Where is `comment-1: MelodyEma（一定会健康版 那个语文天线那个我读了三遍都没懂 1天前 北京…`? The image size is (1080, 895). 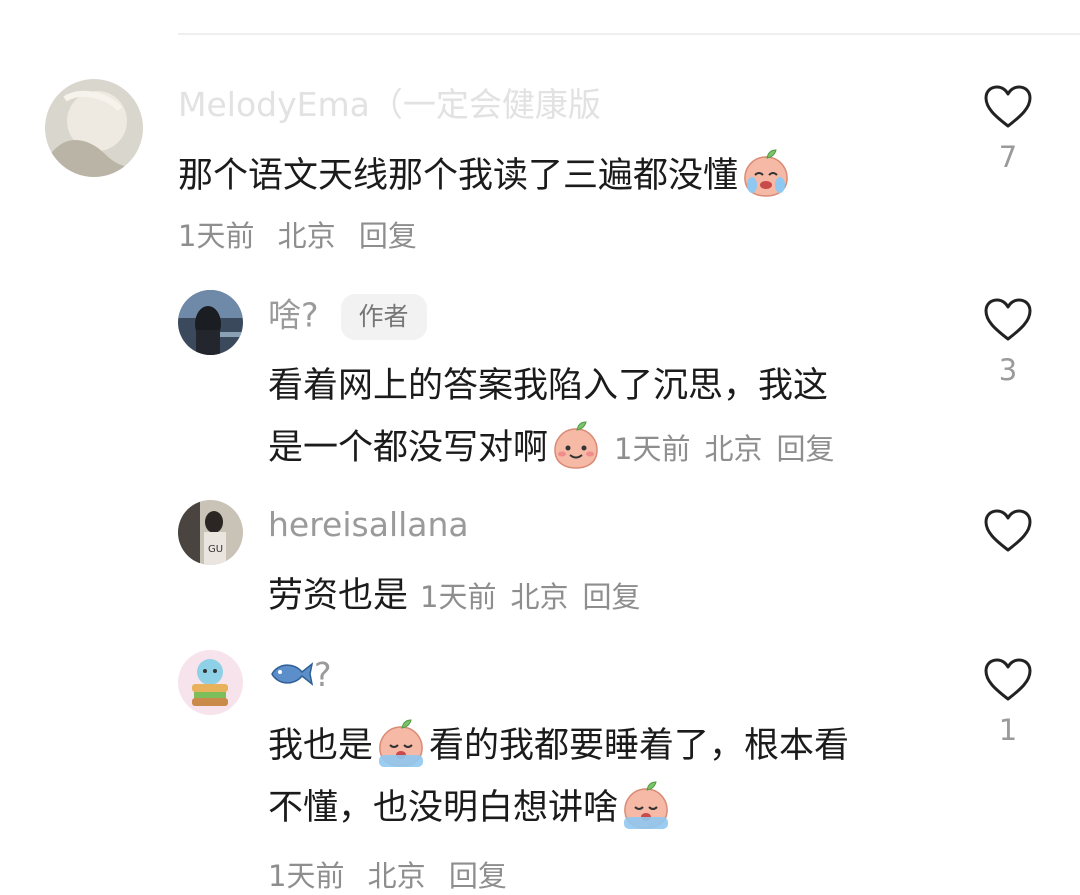 comment-1: MelodyEma（一定会健康版 那个语文天线那个我读了三遍都没懂 1天前 北京… is located at coordinates (568, 170).